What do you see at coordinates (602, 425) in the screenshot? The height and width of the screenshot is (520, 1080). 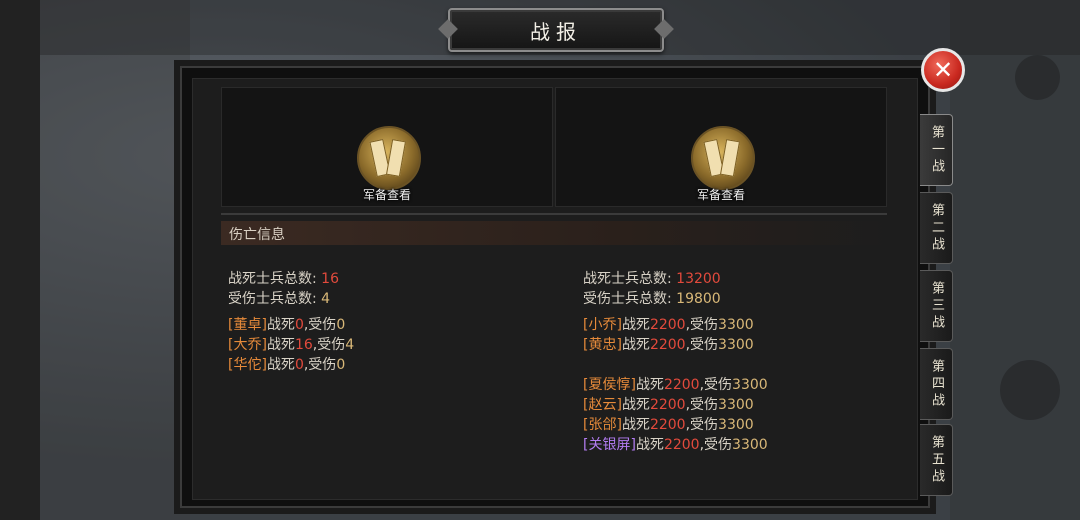 I see `general-name: [张郃]` at bounding box center [602, 425].